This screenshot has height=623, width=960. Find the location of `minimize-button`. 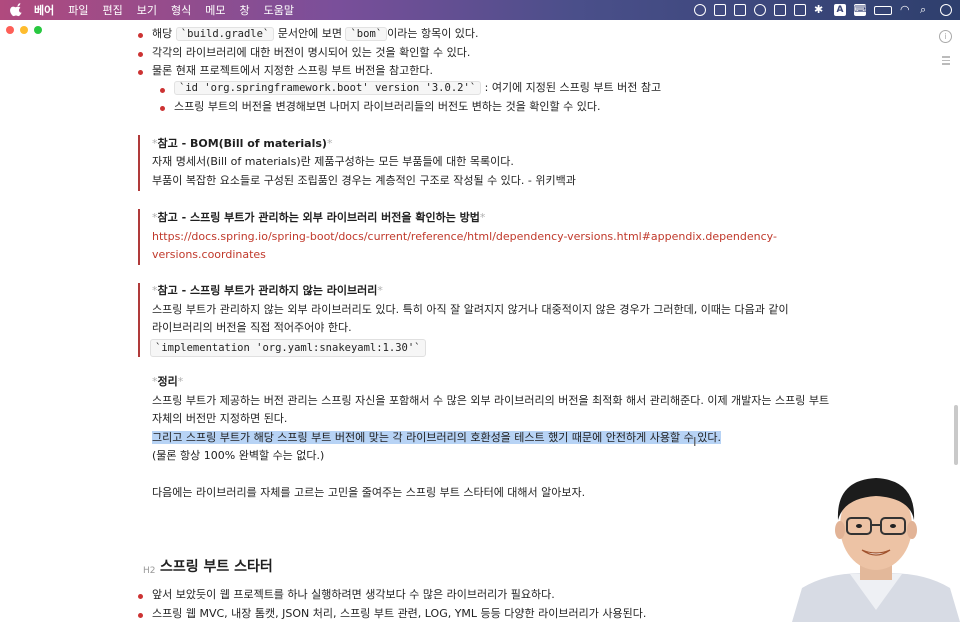

minimize-button is located at coordinates (24, 30).